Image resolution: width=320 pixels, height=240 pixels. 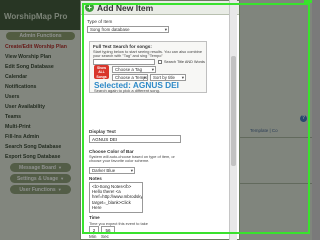 I want to click on seconds-label: Sec, so click(x=105, y=236).